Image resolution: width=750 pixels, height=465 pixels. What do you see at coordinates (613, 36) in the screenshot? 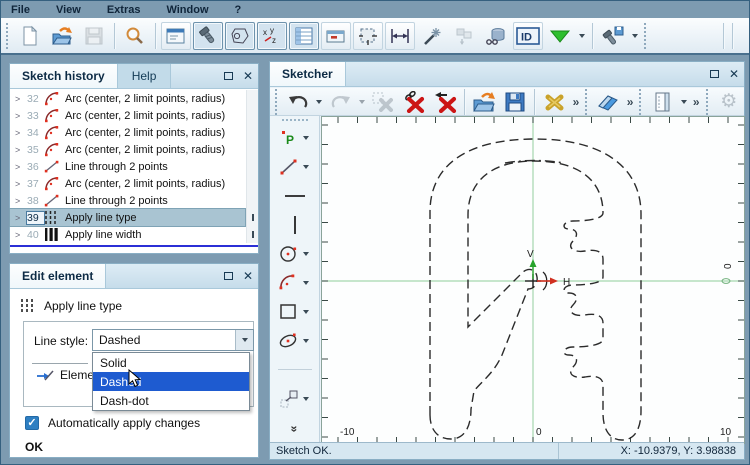
I see `save-part-button` at bounding box center [613, 36].